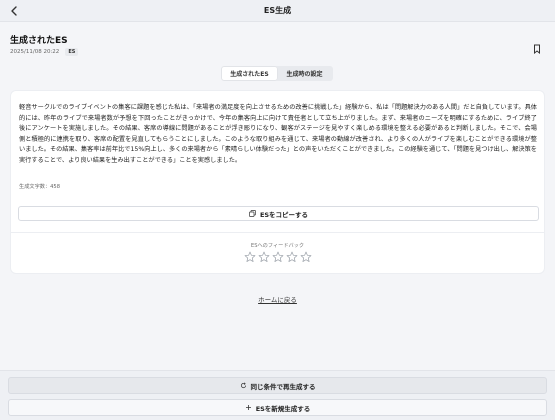  Describe the element at coordinates (306, 257) in the screenshot. I see `star-5-icon` at that location.